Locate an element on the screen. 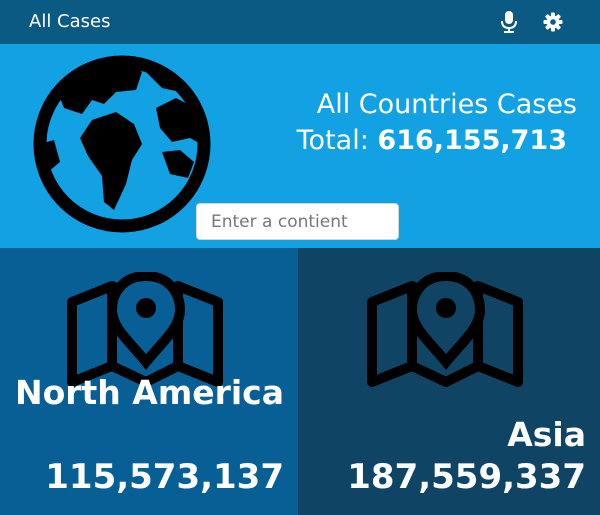 This screenshot has width=600, height=515. total-cases: Total: 616,155,713 is located at coordinates (387, 141).